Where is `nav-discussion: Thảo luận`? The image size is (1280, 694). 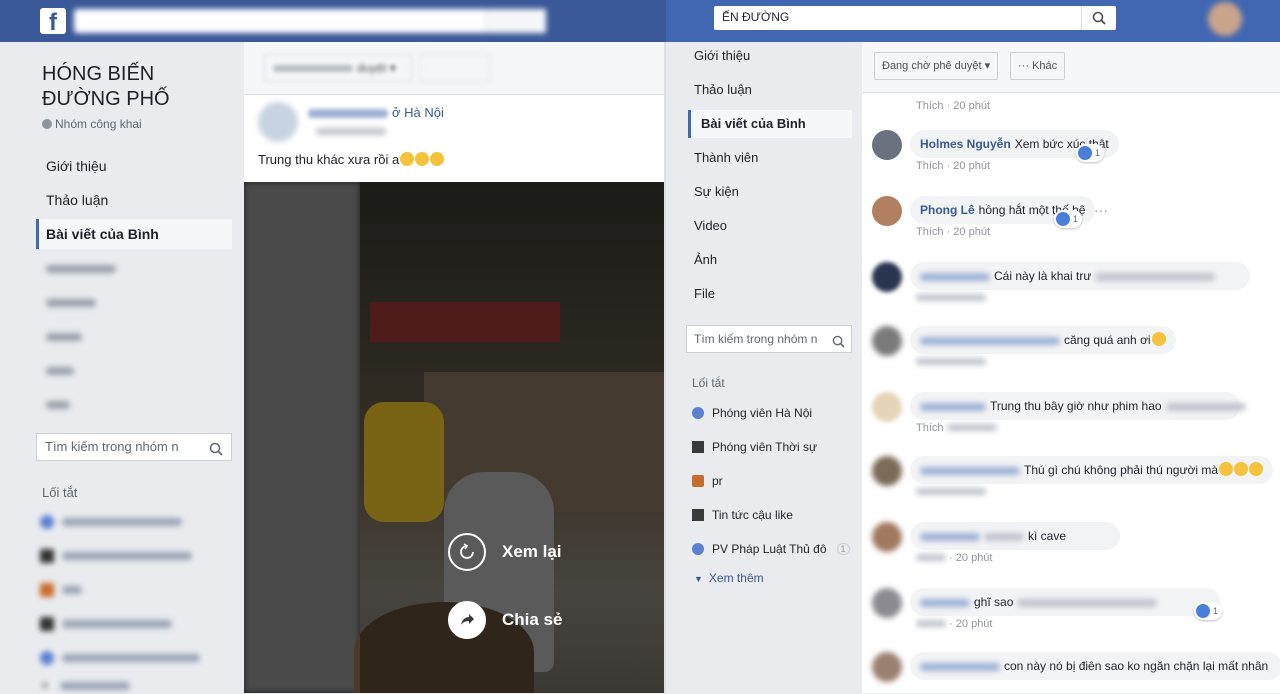 nav-discussion: Thảo luận is located at coordinates (134, 200).